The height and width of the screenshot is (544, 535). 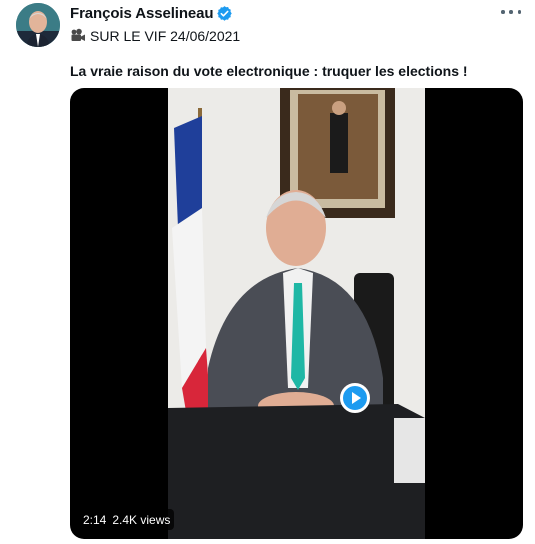 I want to click on video-duration: 2:14, so click(x=95, y=519).